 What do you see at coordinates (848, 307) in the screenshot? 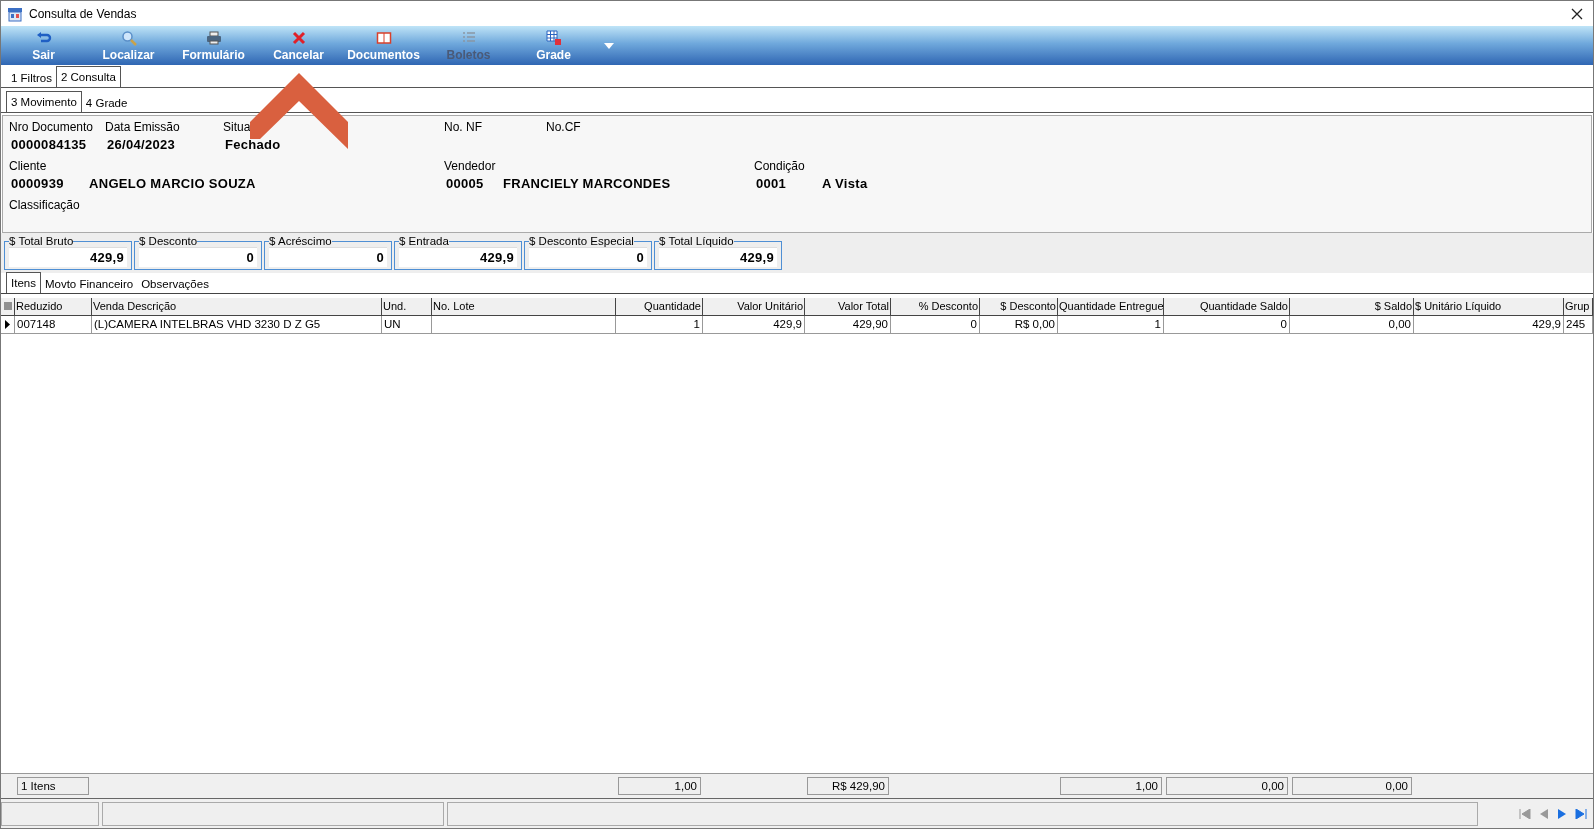
I see `column-header: Valor Total` at bounding box center [848, 307].